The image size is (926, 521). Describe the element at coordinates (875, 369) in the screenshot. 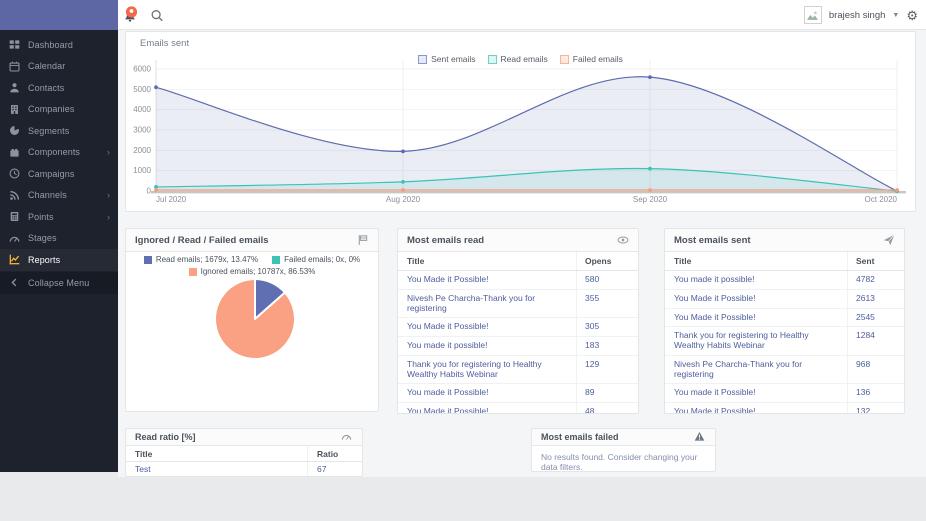

I see `metric-value: 968` at that location.